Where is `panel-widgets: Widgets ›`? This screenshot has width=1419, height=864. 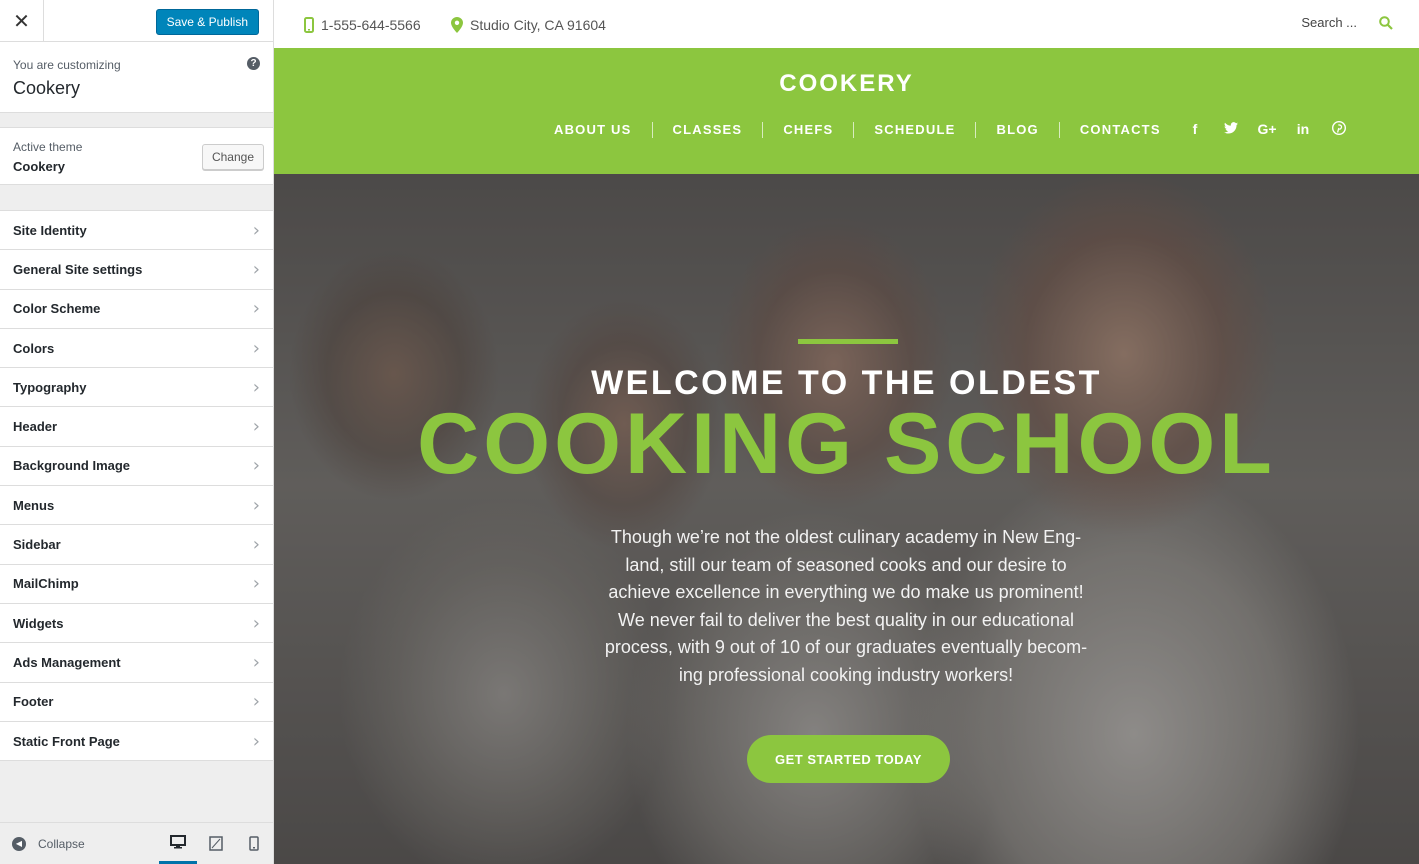
panel-widgets: Widgets › is located at coordinates (136, 624).